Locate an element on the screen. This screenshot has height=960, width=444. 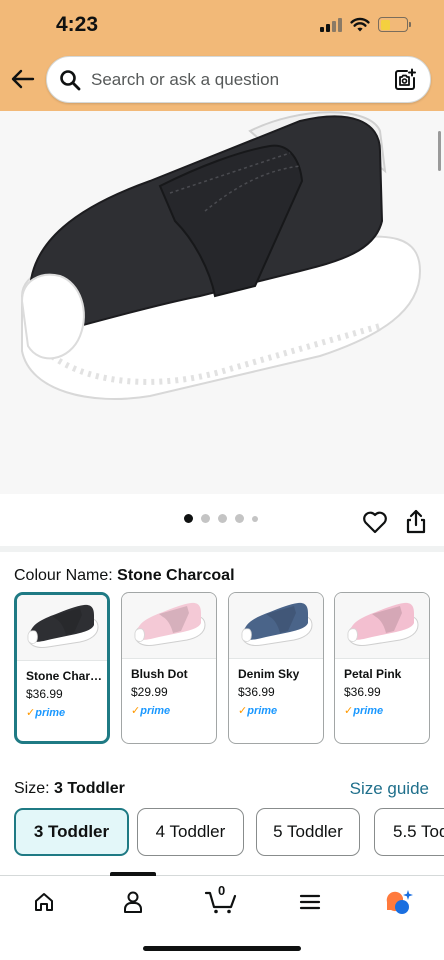
wishlist-button is located at coordinates (375, 522).